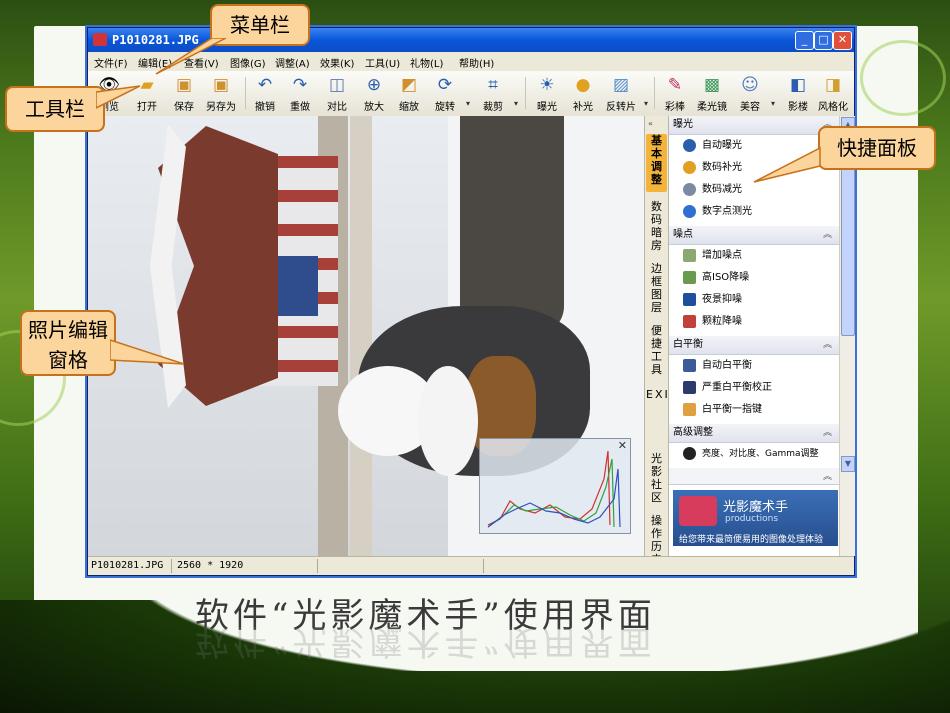 Image resolution: width=950 pixels, height=713 pixels. What do you see at coordinates (374, 107) in the screenshot?
I see `zoom-in-label: 放大` at bounding box center [374, 107].